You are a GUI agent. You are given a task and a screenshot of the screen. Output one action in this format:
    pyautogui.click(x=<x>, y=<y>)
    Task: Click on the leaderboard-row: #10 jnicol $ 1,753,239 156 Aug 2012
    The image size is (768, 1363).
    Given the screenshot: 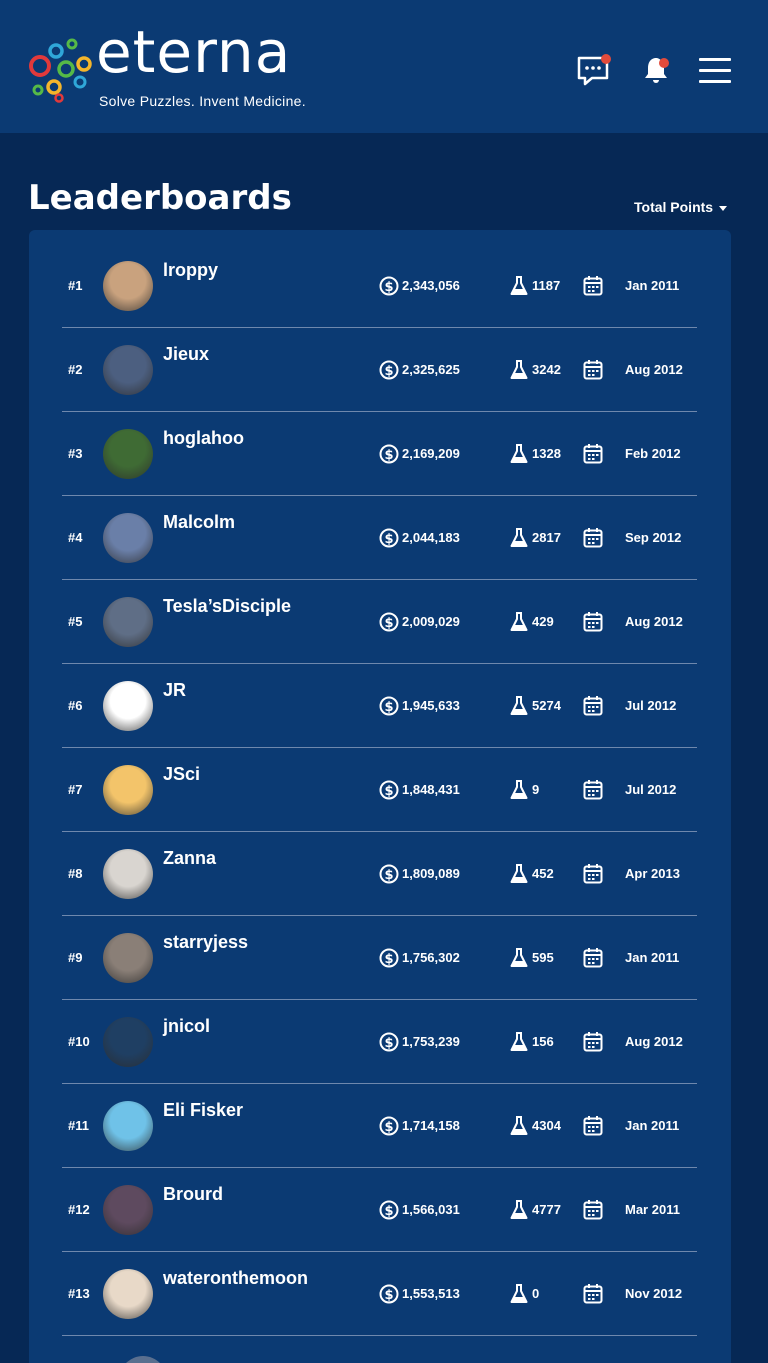 What is the action you would take?
    pyautogui.click(x=379, y=1042)
    